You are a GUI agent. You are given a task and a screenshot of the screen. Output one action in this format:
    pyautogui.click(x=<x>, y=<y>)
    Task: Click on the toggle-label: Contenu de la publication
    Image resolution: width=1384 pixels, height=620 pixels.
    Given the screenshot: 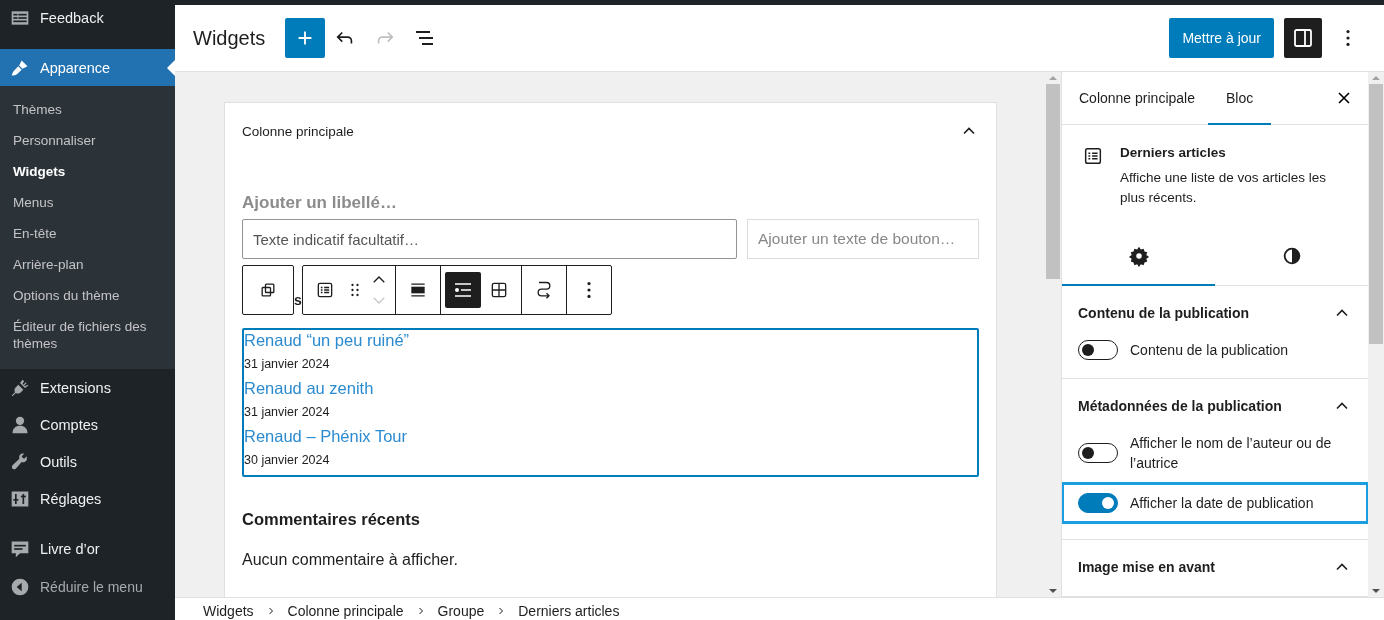 What is the action you would take?
    pyautogui.click(x=1209, y=350)
    